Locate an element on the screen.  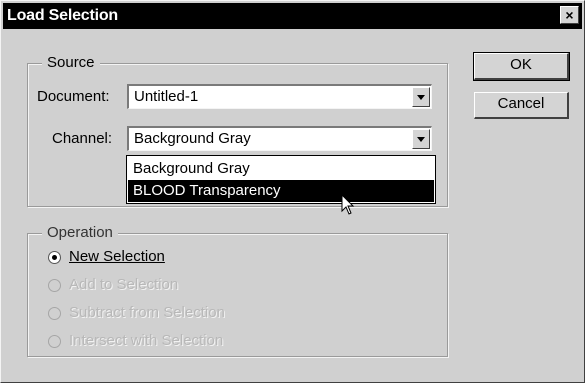
close-icon: × is located at coordinates (569, 15).